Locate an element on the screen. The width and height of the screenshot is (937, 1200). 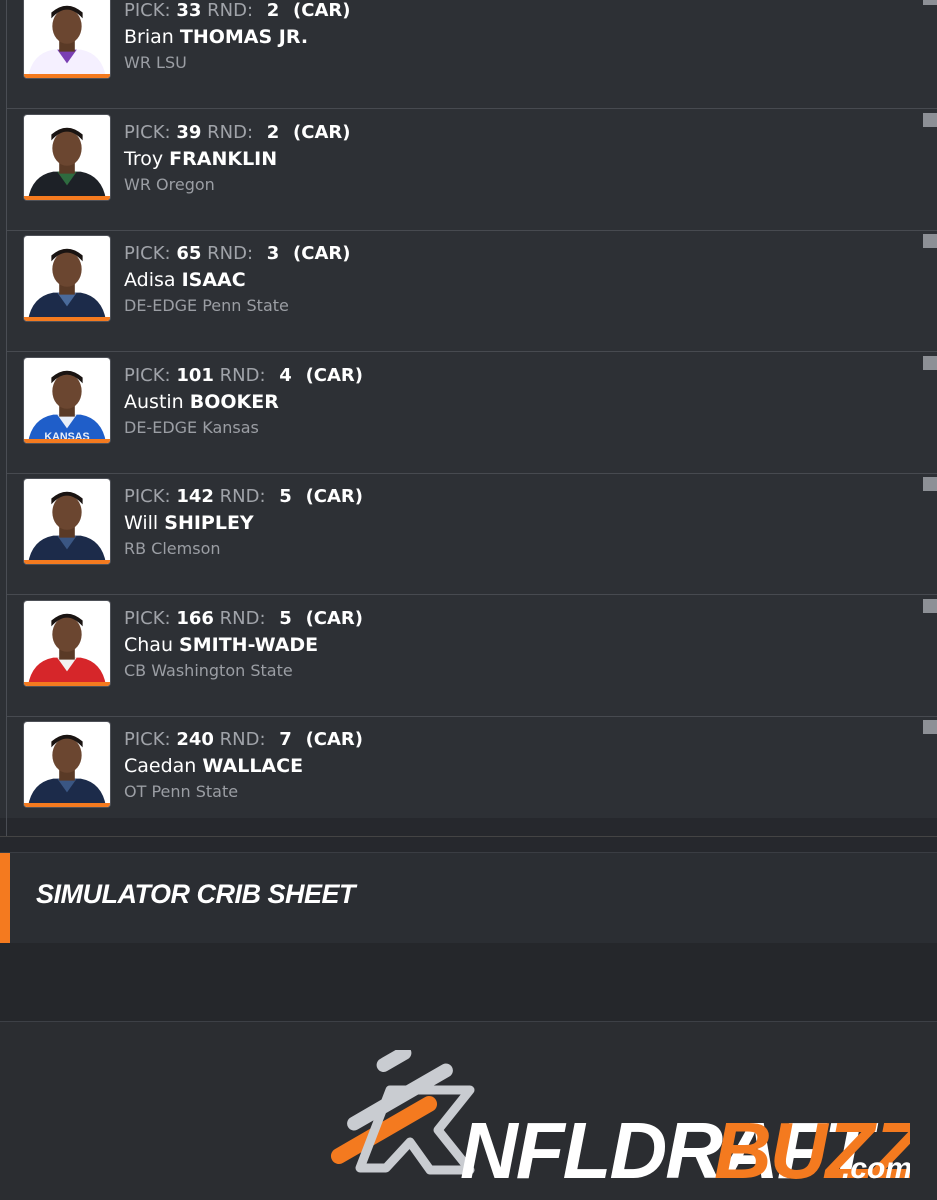
pick-number: 142 is located at coordinates (195, 496).